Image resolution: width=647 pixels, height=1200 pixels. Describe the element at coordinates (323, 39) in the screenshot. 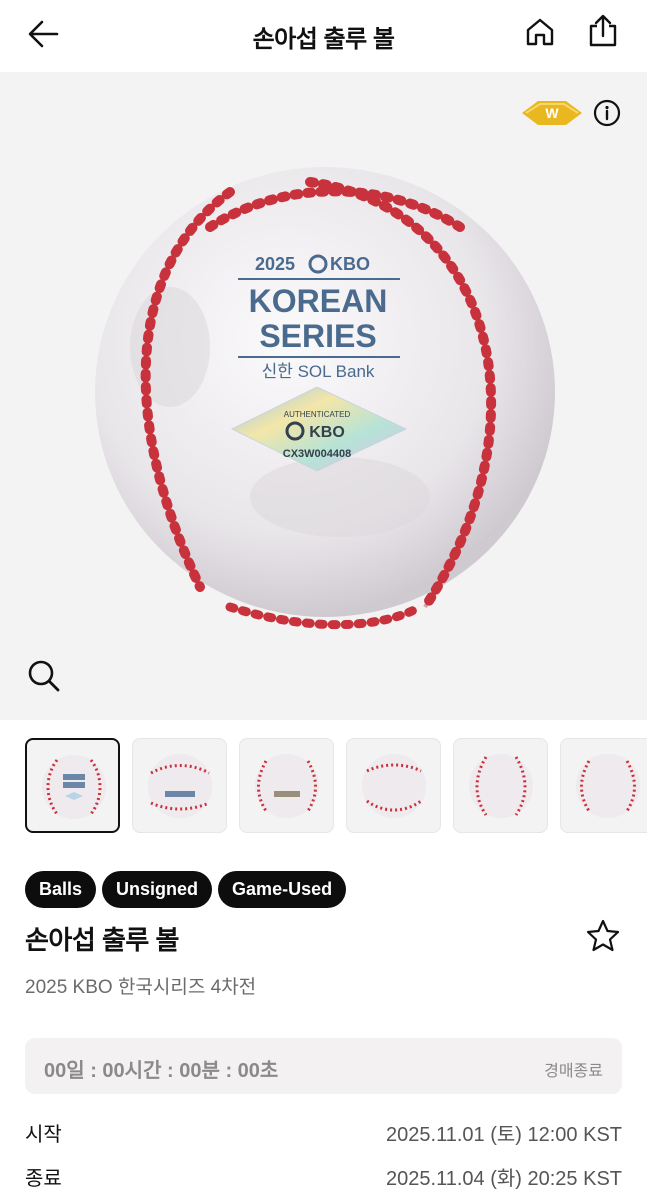

I see `page-title: 손아섭 출루 볼` at that location.